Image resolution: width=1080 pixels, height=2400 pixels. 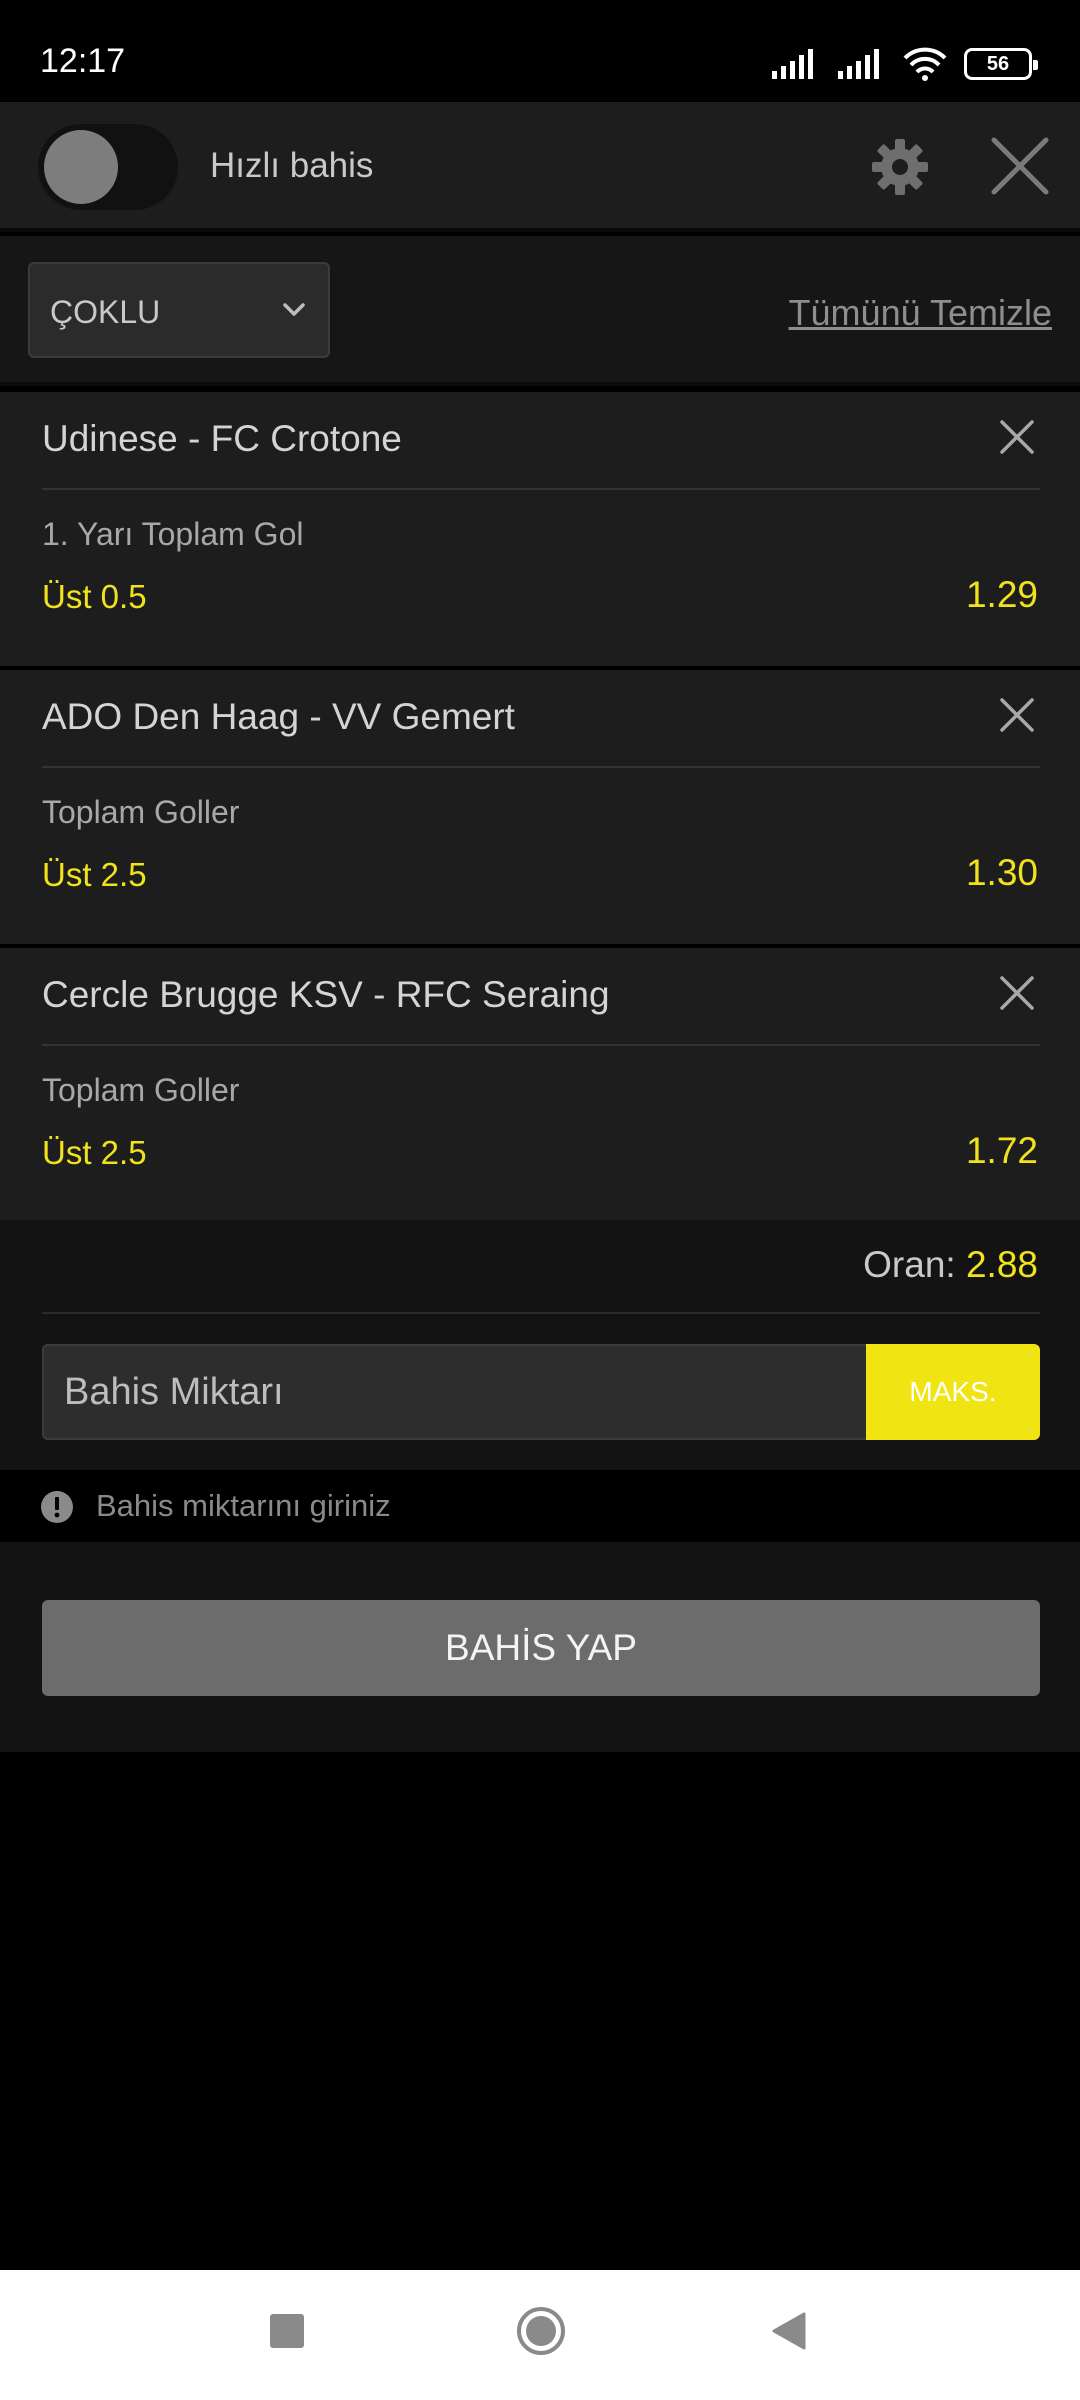 I want to click on place-bet-area: BAHİS YAP, so click(x=540, y=1647).